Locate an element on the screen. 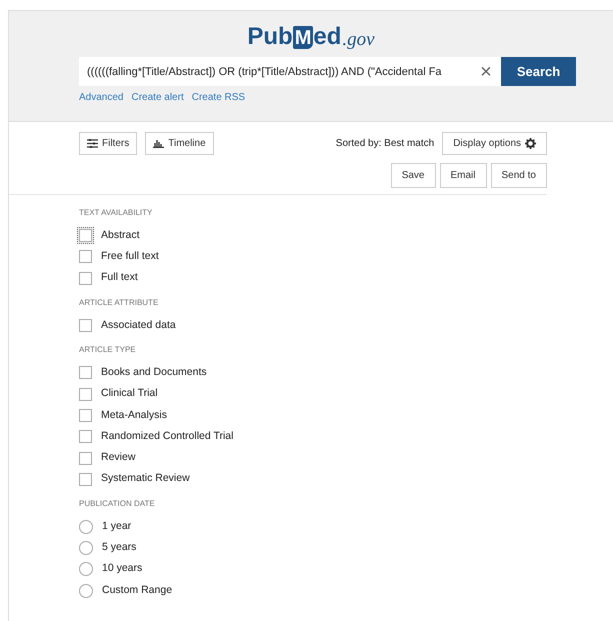 The width and height of the screenshot is (613, 621). filter-option-label: Meta-Analysis is located at coordinates (134, 416).